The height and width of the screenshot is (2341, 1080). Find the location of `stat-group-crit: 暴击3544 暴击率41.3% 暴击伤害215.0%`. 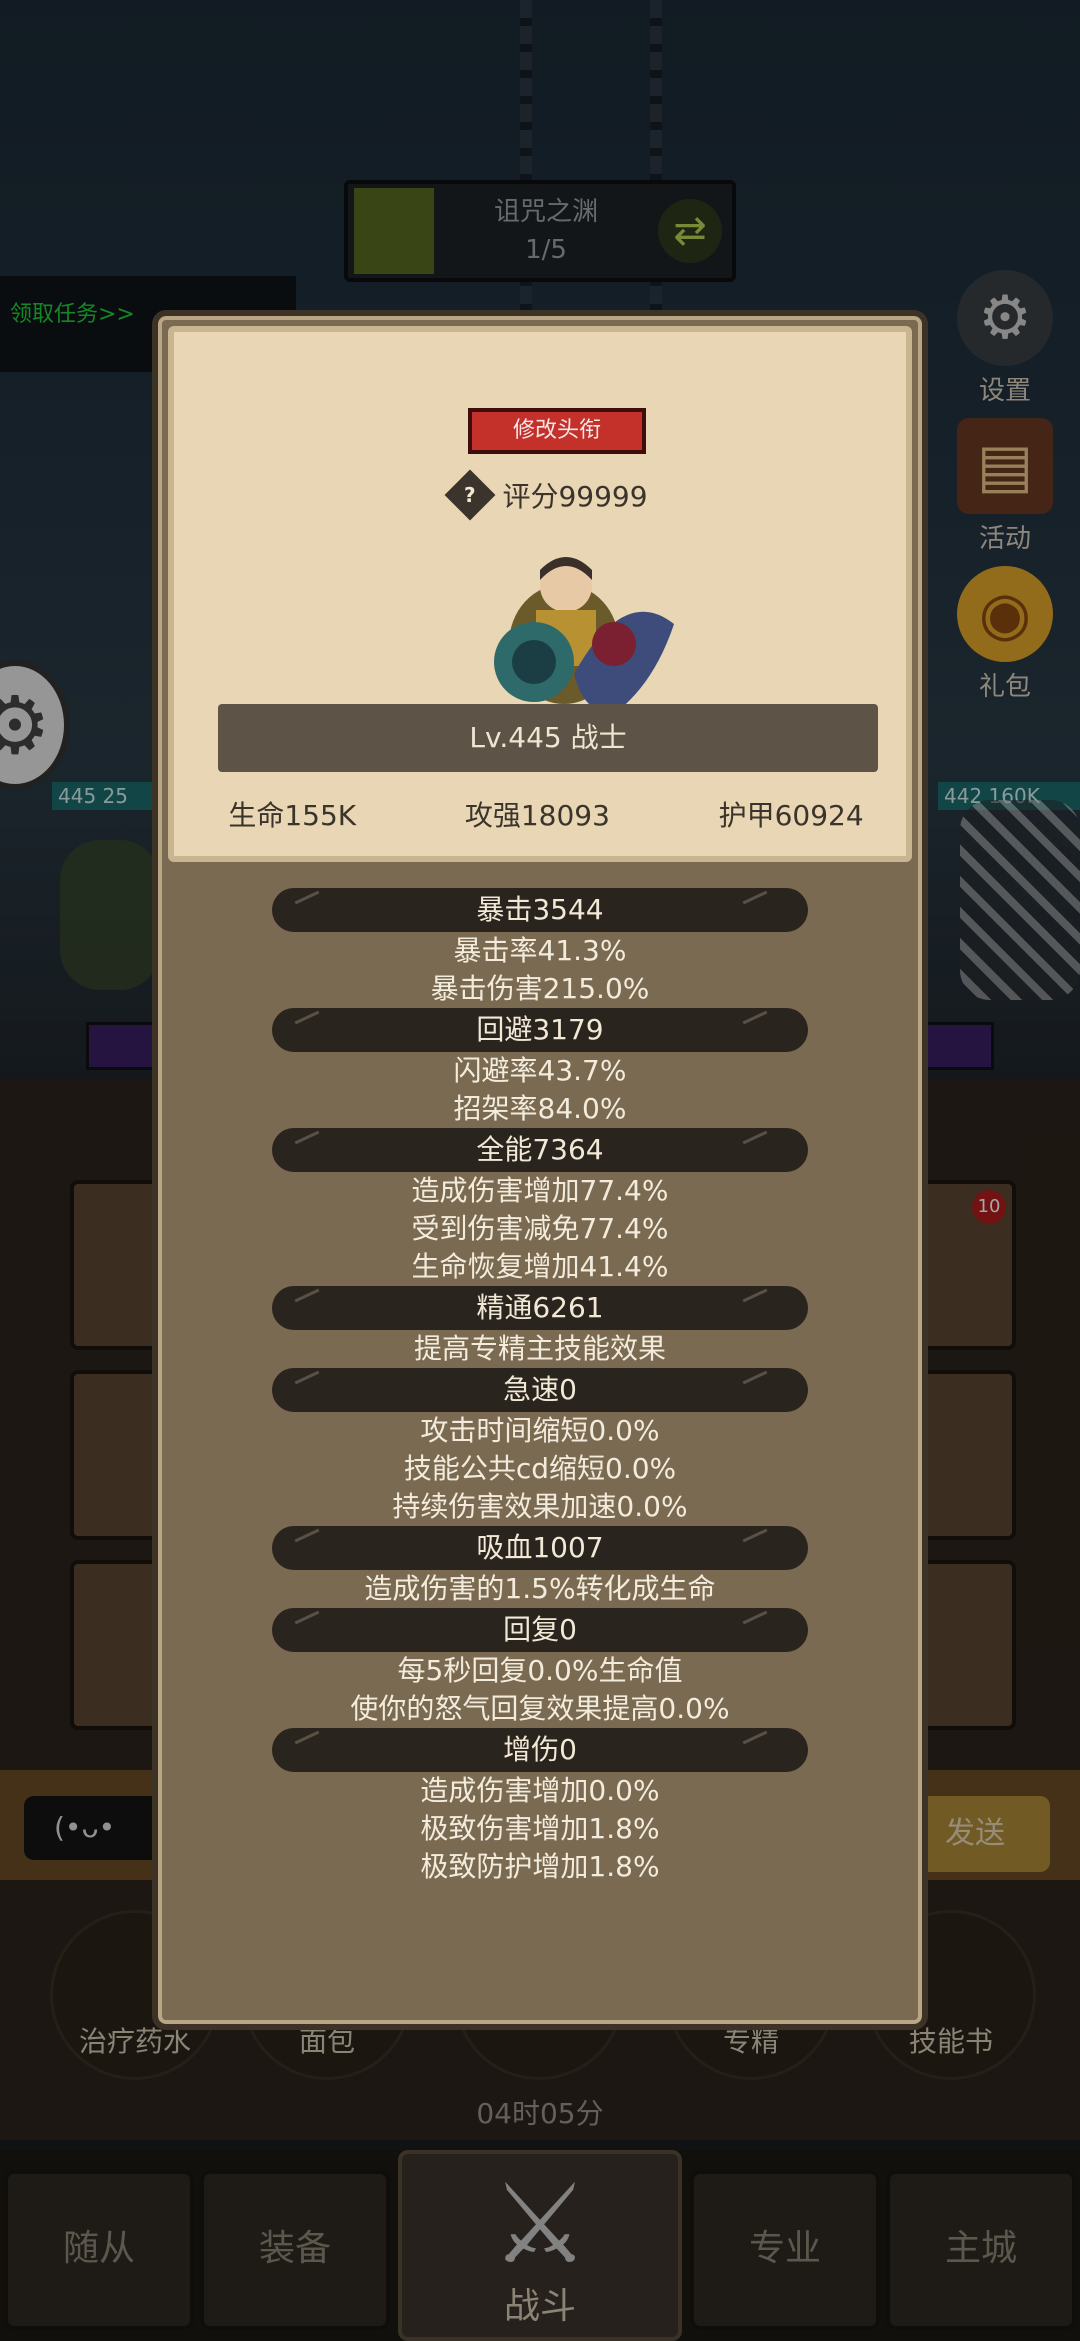

stat-group-crit: 暴击3544 暴击率41.3% 暴击伤害215.0% is located at coordinates (540, 948).